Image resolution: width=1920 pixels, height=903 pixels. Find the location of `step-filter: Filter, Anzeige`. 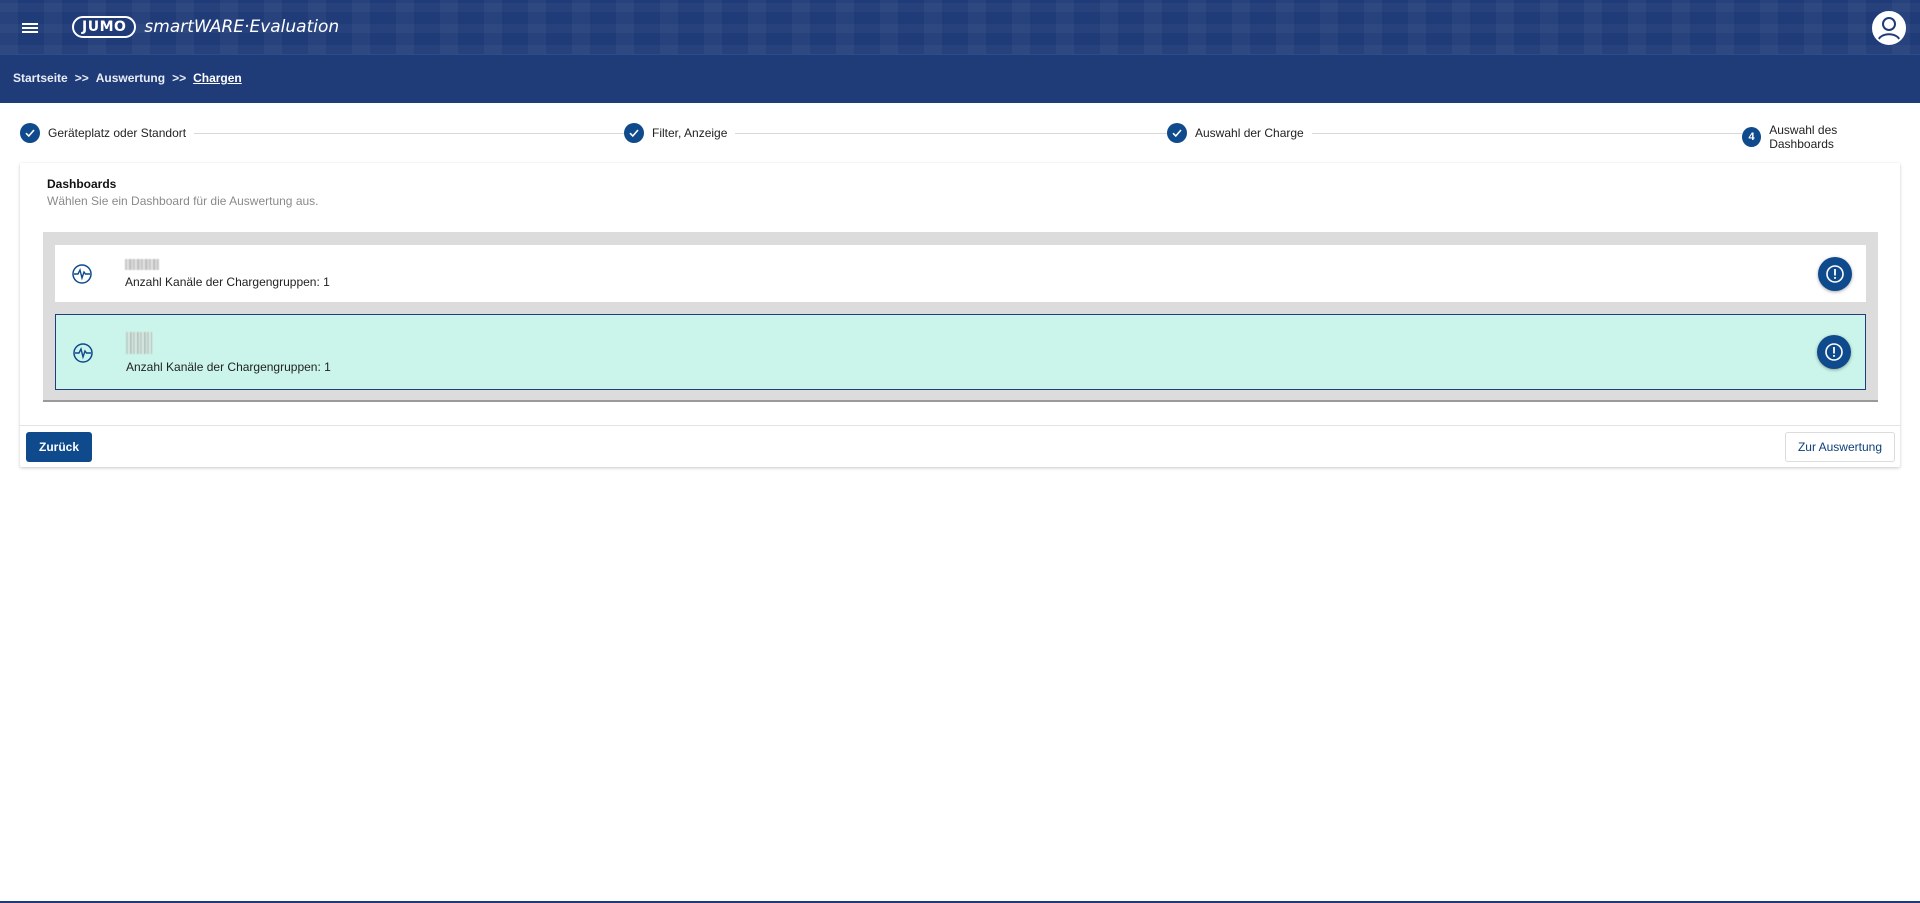

step-filter: Filter, Anzeige is located at coordinates (680, 133).